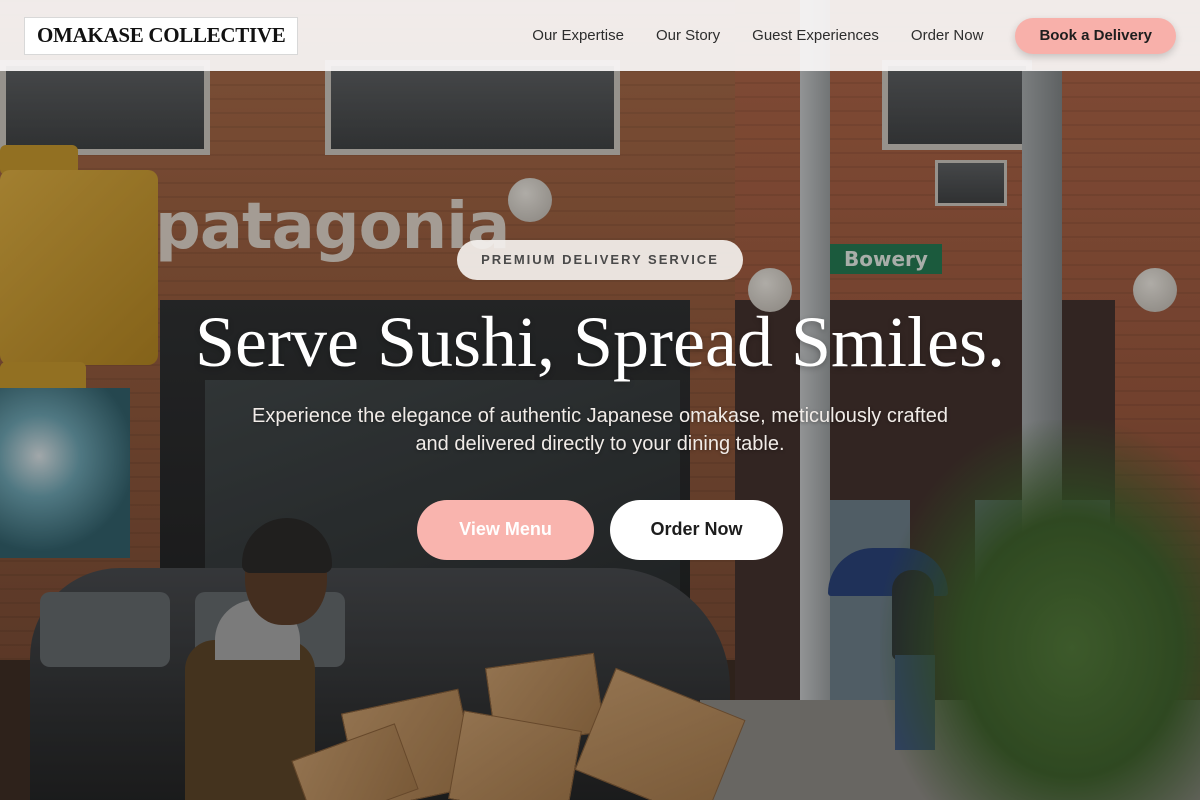  Describe the element at coordinates (815, 35) in the screenshot. I see `nav-link-guest-experiences: Guest Experiences` at that location.